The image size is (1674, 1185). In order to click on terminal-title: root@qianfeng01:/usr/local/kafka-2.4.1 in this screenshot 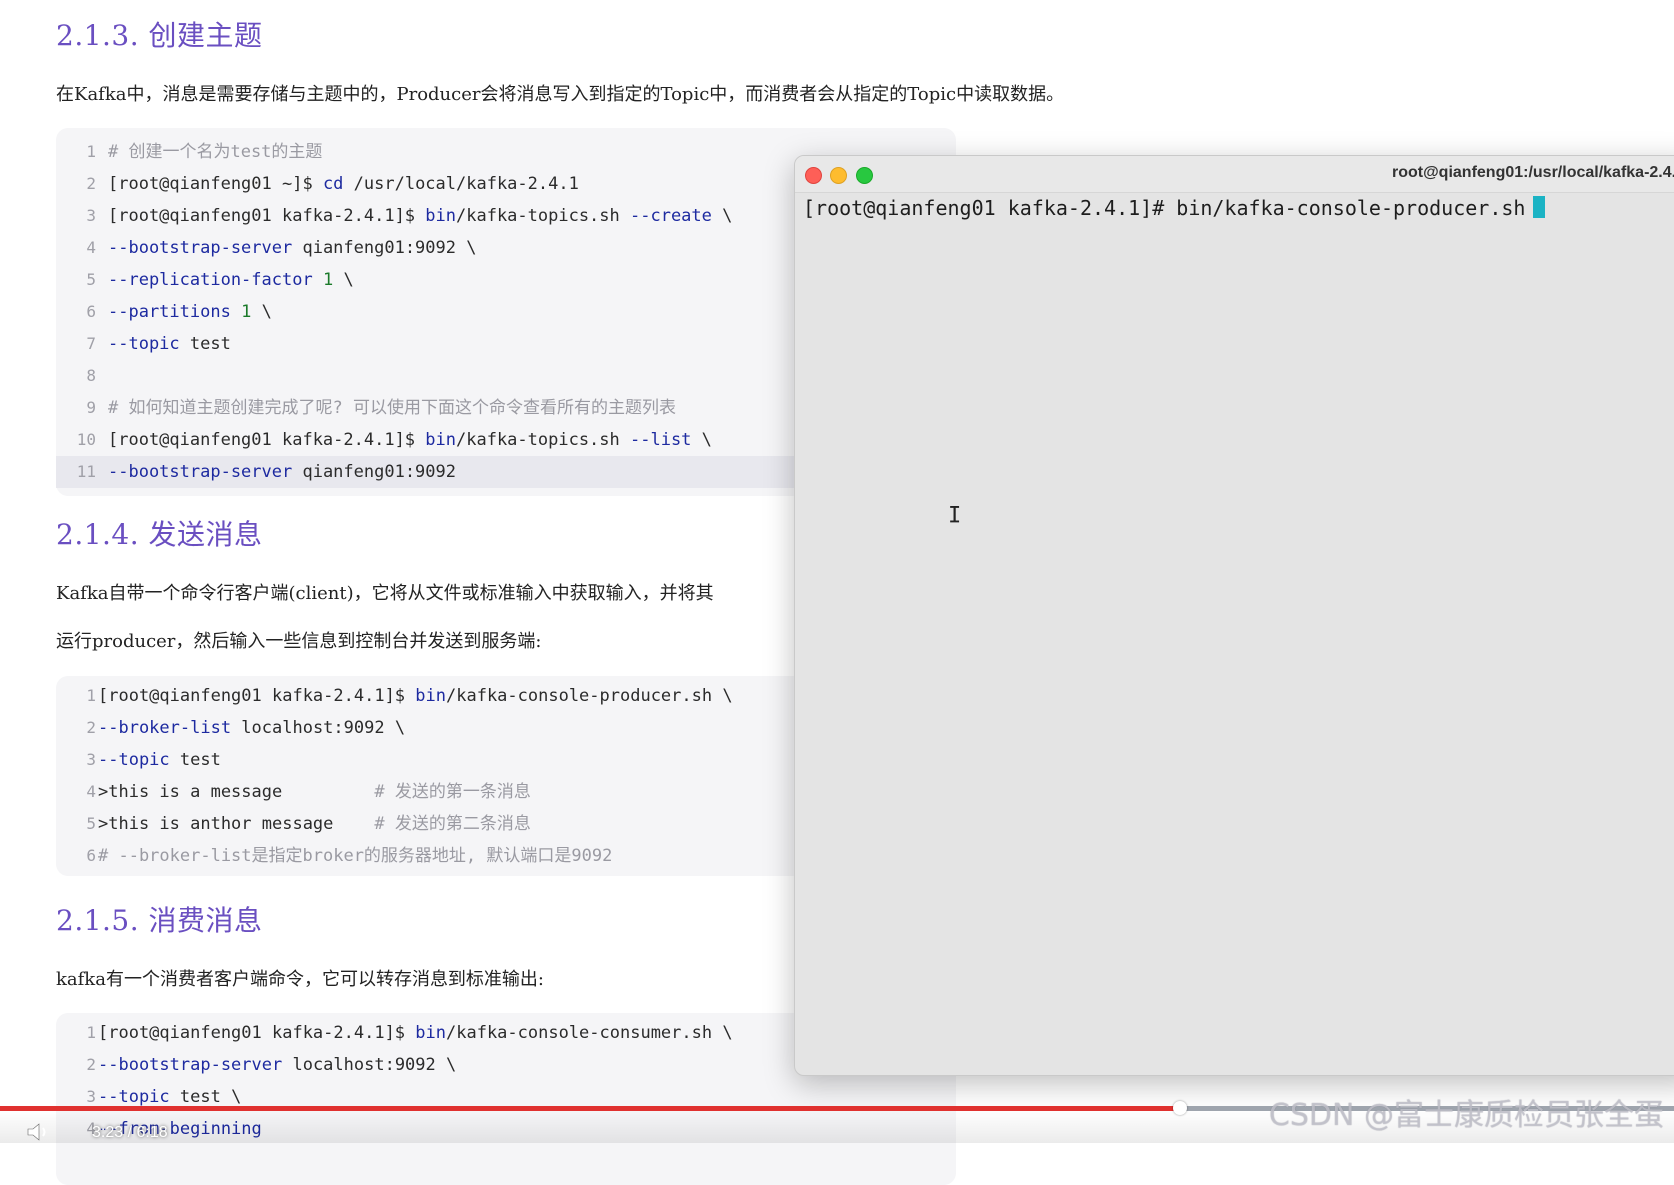, I will do `click(1532, 172)`.